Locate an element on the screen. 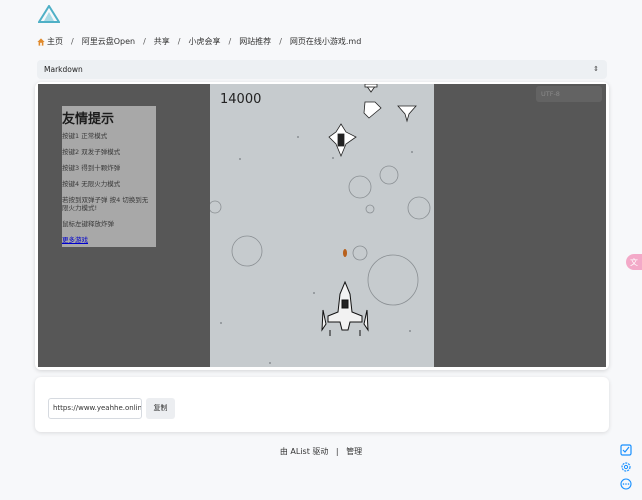  player-plane-icon is located at coordinates (345, 308).